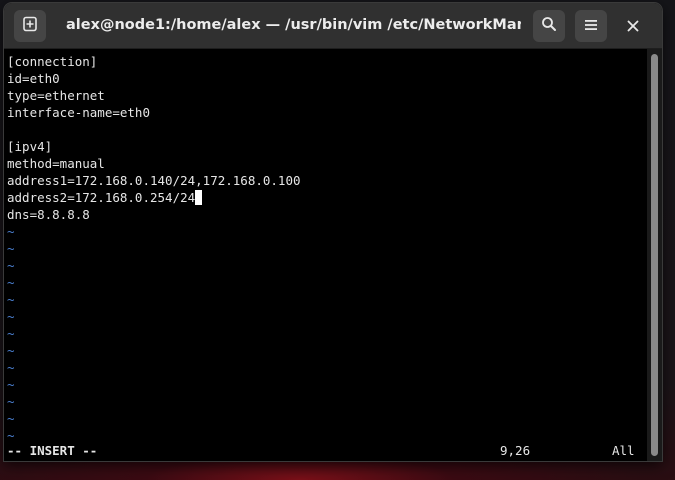 The width and height of the screenshot is (675, 480). I want to click on editor-line: address1=172.168.0.140/24,172.168.0.100, so click(154, 180).